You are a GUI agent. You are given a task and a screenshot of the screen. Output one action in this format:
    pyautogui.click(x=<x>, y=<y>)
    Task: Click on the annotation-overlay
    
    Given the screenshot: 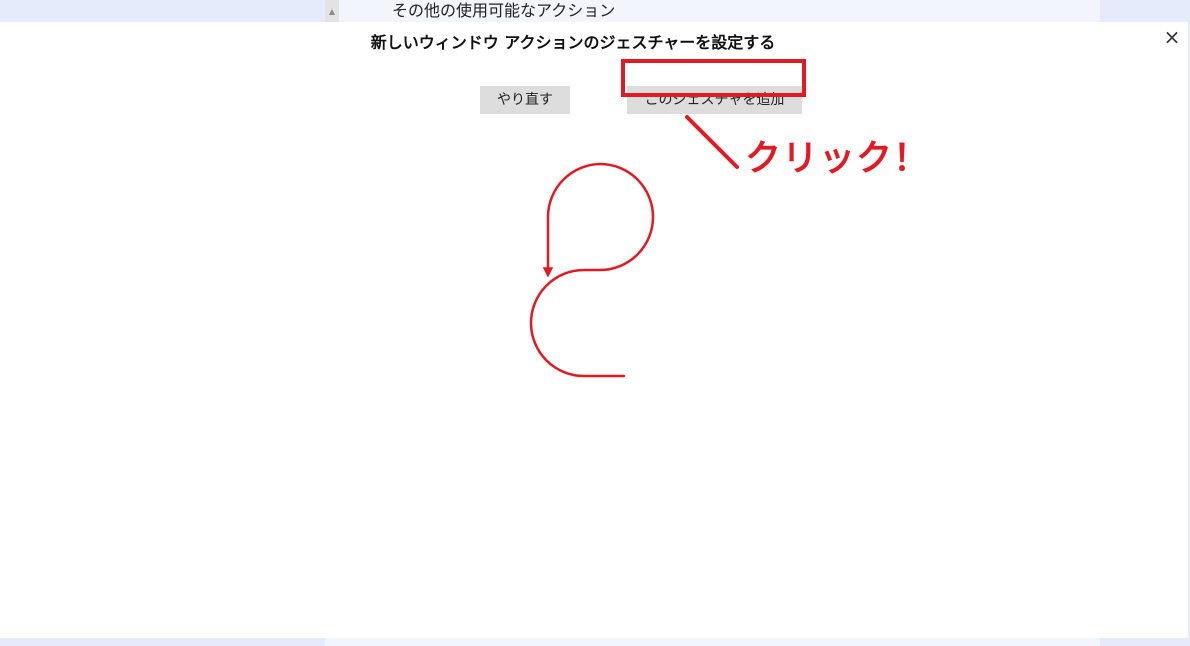 What is the action you would take?
    pyautogui.click(x=634, y=246)
    